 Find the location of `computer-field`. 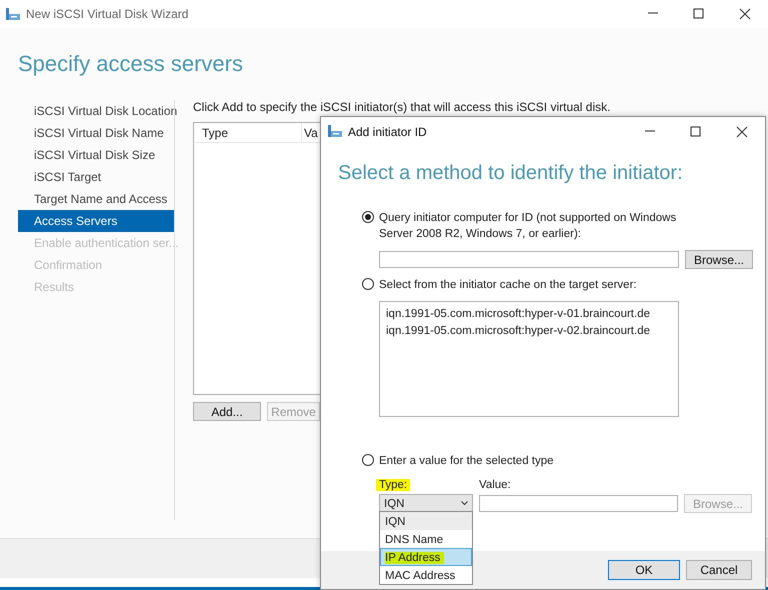

computer-field is located at coordinates (529, 259).